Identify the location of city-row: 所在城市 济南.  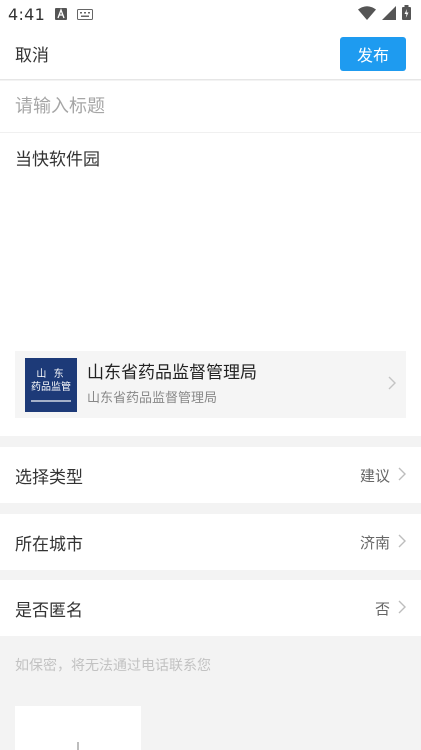
(210, 542).